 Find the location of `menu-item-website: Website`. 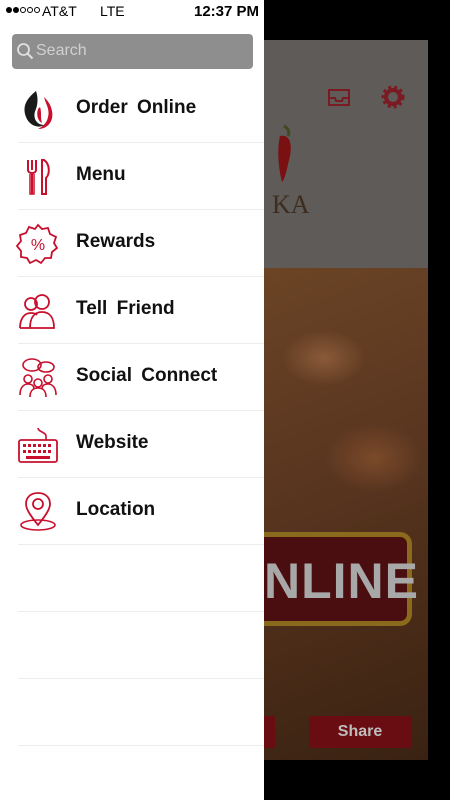

menu-item-website: Website is located at coordinates (132, 444).